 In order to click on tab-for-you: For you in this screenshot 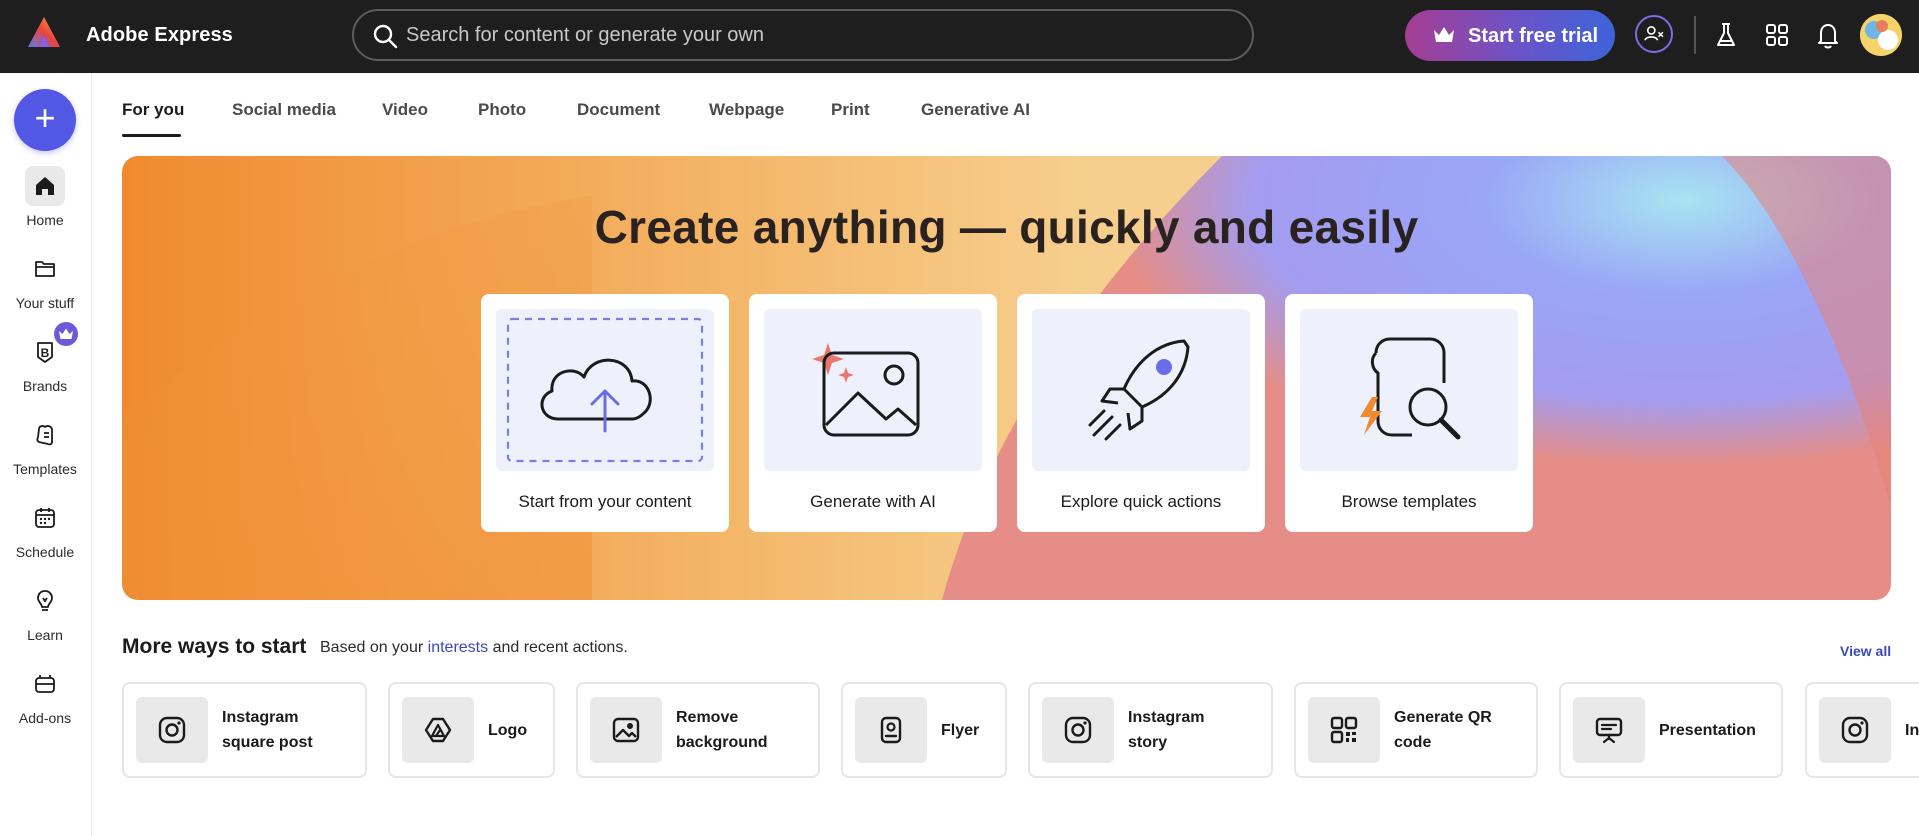, I will do `click(153, 110)`.